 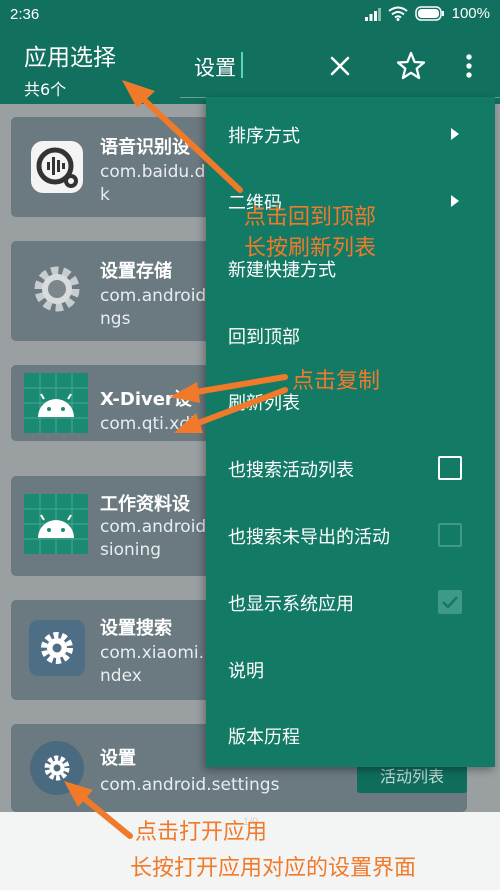 What do you see at coordinates (273, 868) in the screenshot?
I see `annotation-open-settings: 长按打开应用对应的设置界面` at bounding box center [273, 868].